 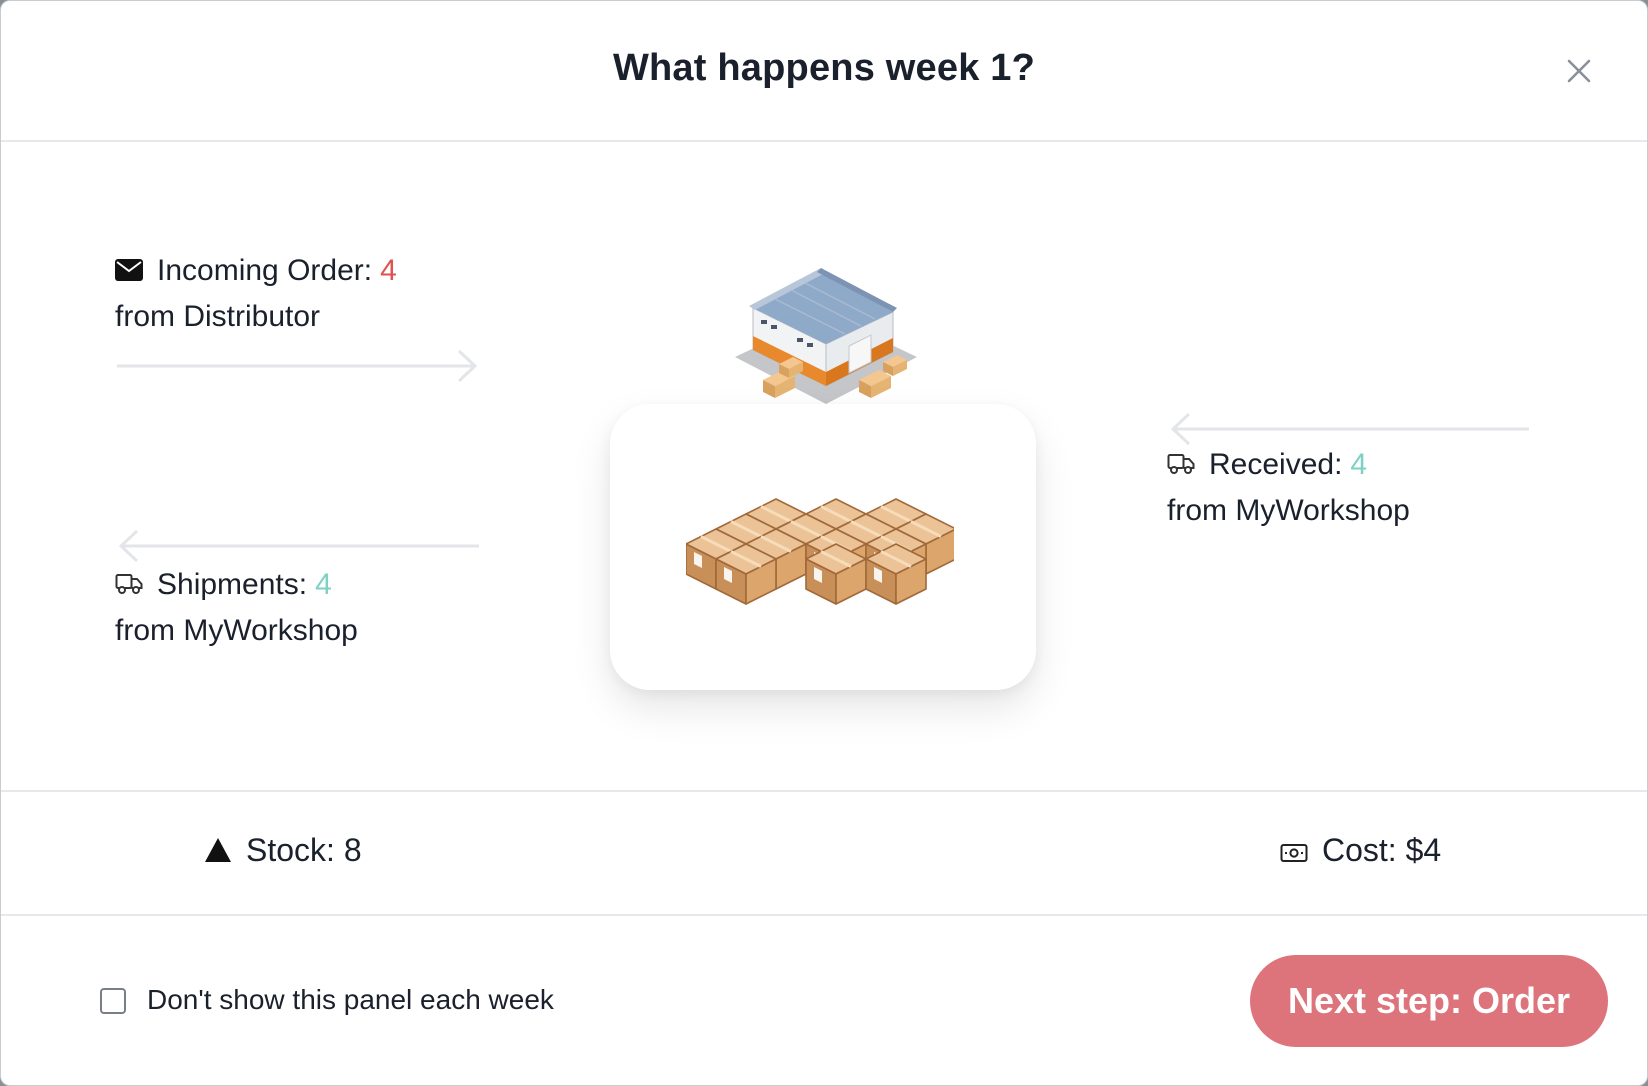 I want to click on cost-stat: Cost: $4, so click(x=1360, y=851).